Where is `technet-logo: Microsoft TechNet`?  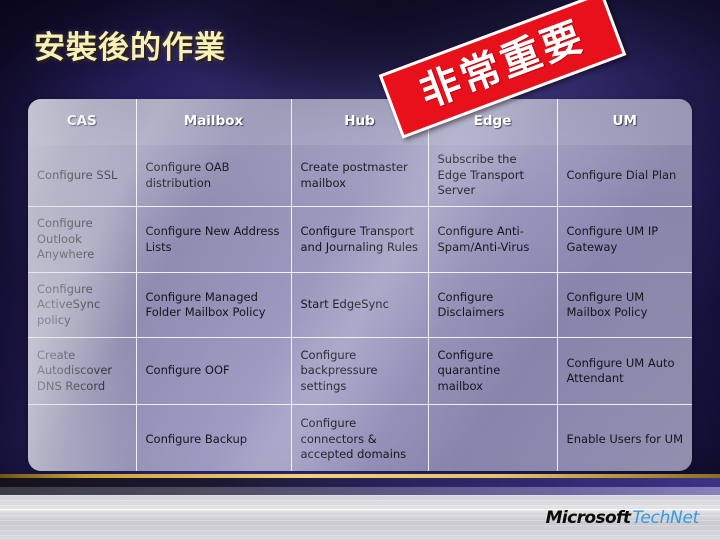
technet-logo: Microsoft TechNet is located at coordinates (622, 518).